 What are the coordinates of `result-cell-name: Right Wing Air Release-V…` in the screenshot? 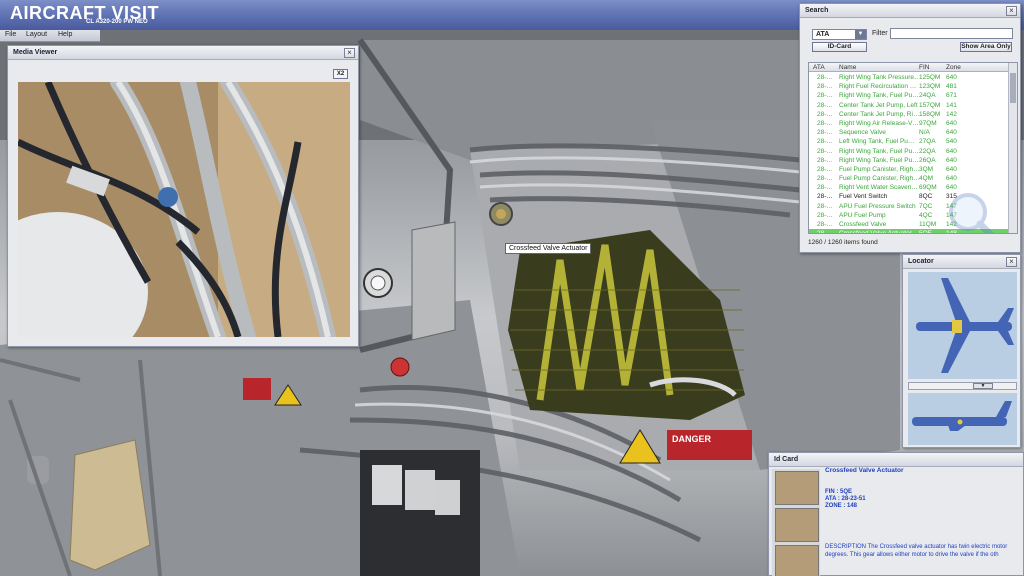 It's located at (879, 123).